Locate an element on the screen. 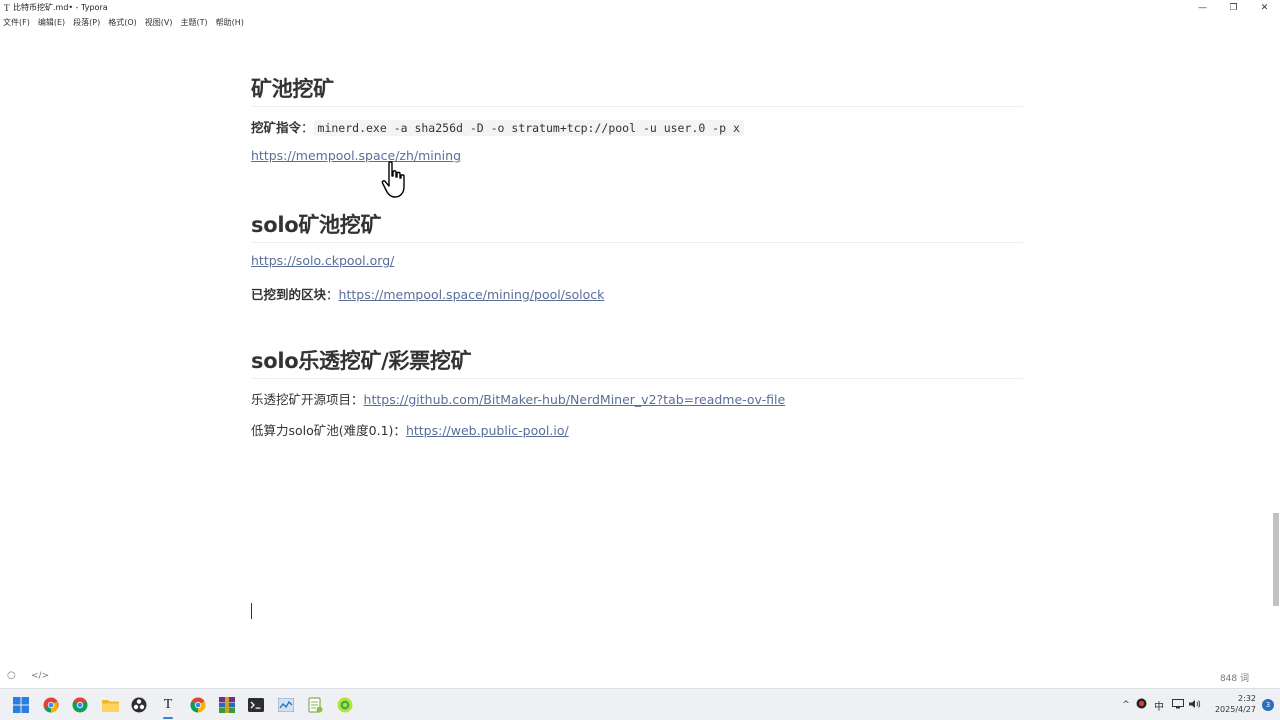 Image resolution: width=1280 pixels, height=720 pixels. link-mempool-mining: https://mempool.space/zh/mining is located at coordinates (356, 155).